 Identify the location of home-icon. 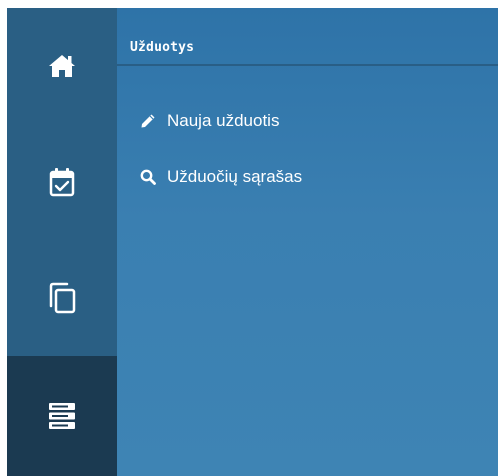
(62, 66).